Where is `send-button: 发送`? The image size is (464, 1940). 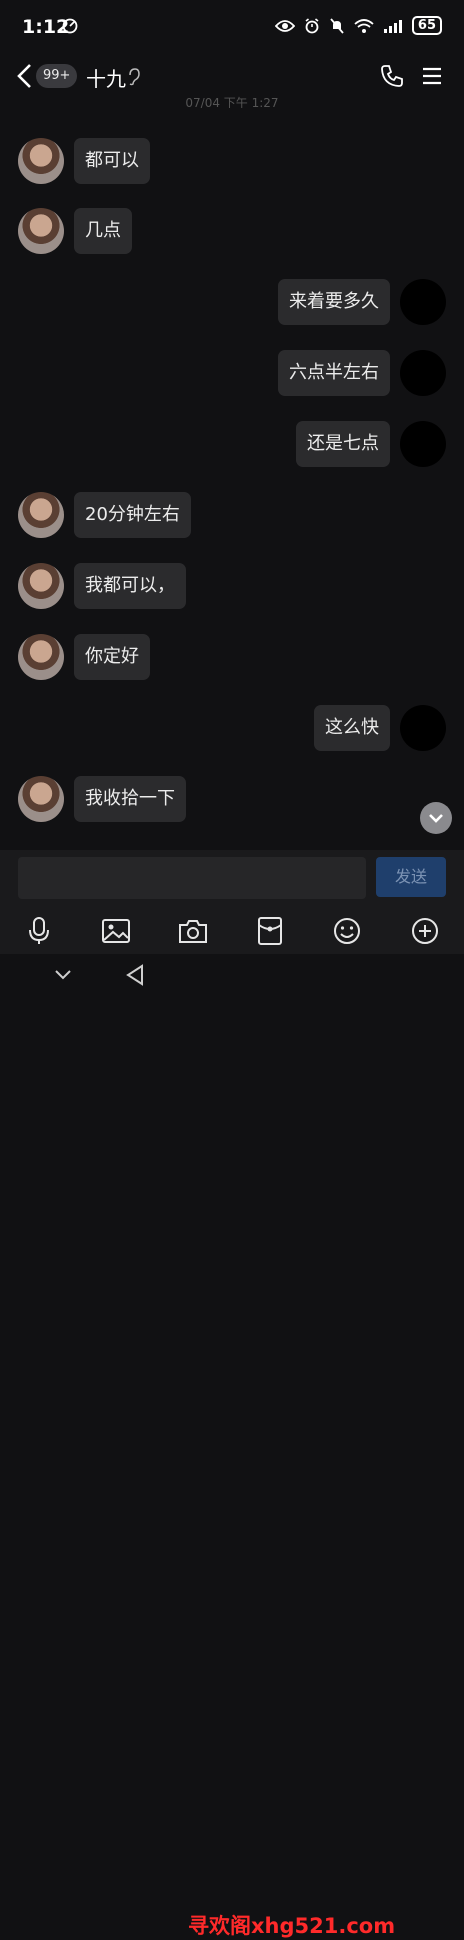 send-button: 发送 is located at coordinates (411, 877).